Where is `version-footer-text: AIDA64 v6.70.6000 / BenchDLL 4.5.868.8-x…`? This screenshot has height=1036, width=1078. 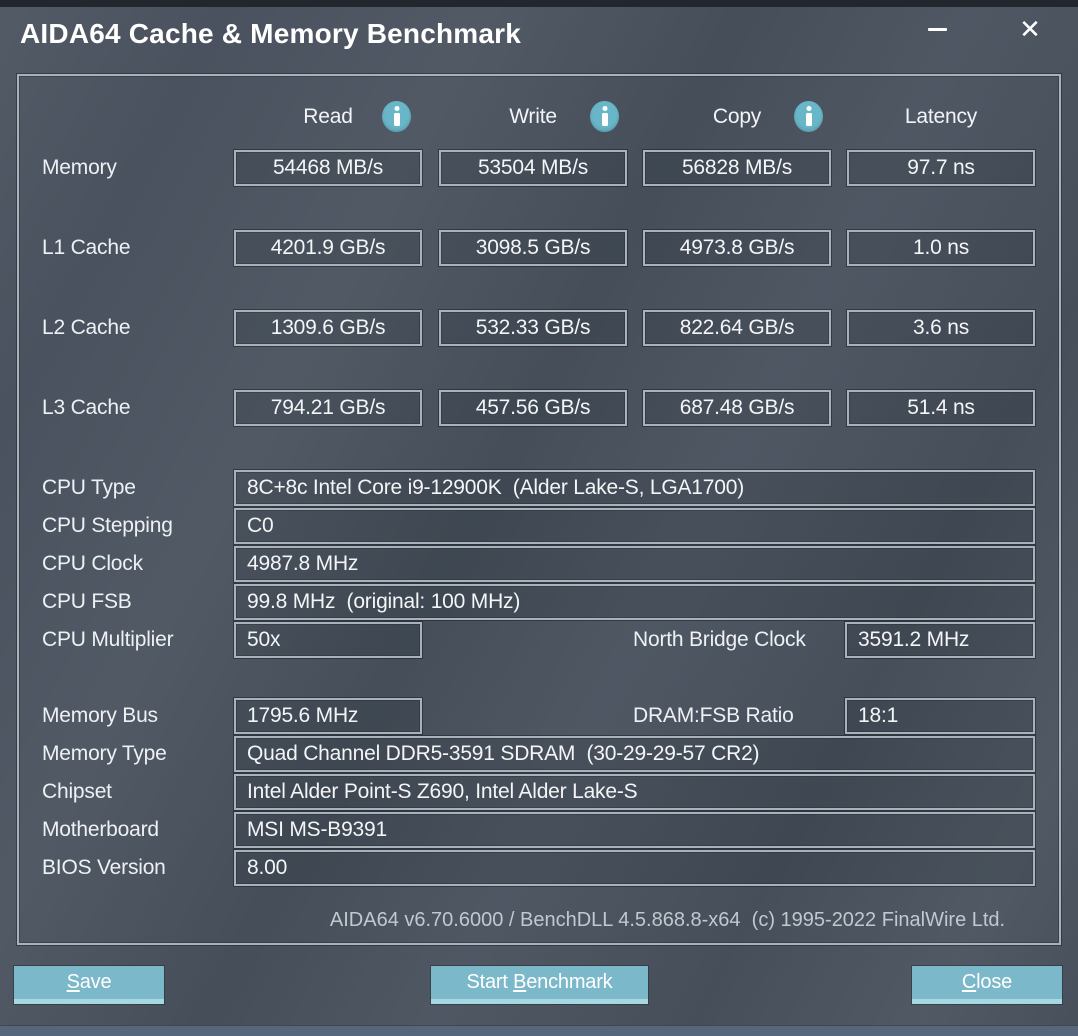 version-footer-text: AIDA64 v6.70.6000 / BenchDLL 4.5.868.8-x… is located at coordinates (667, 919).